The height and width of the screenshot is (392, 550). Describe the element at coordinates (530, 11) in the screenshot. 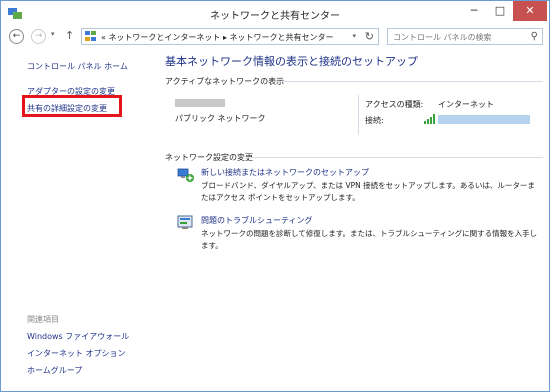

I see `close-button: ✕` at that location.